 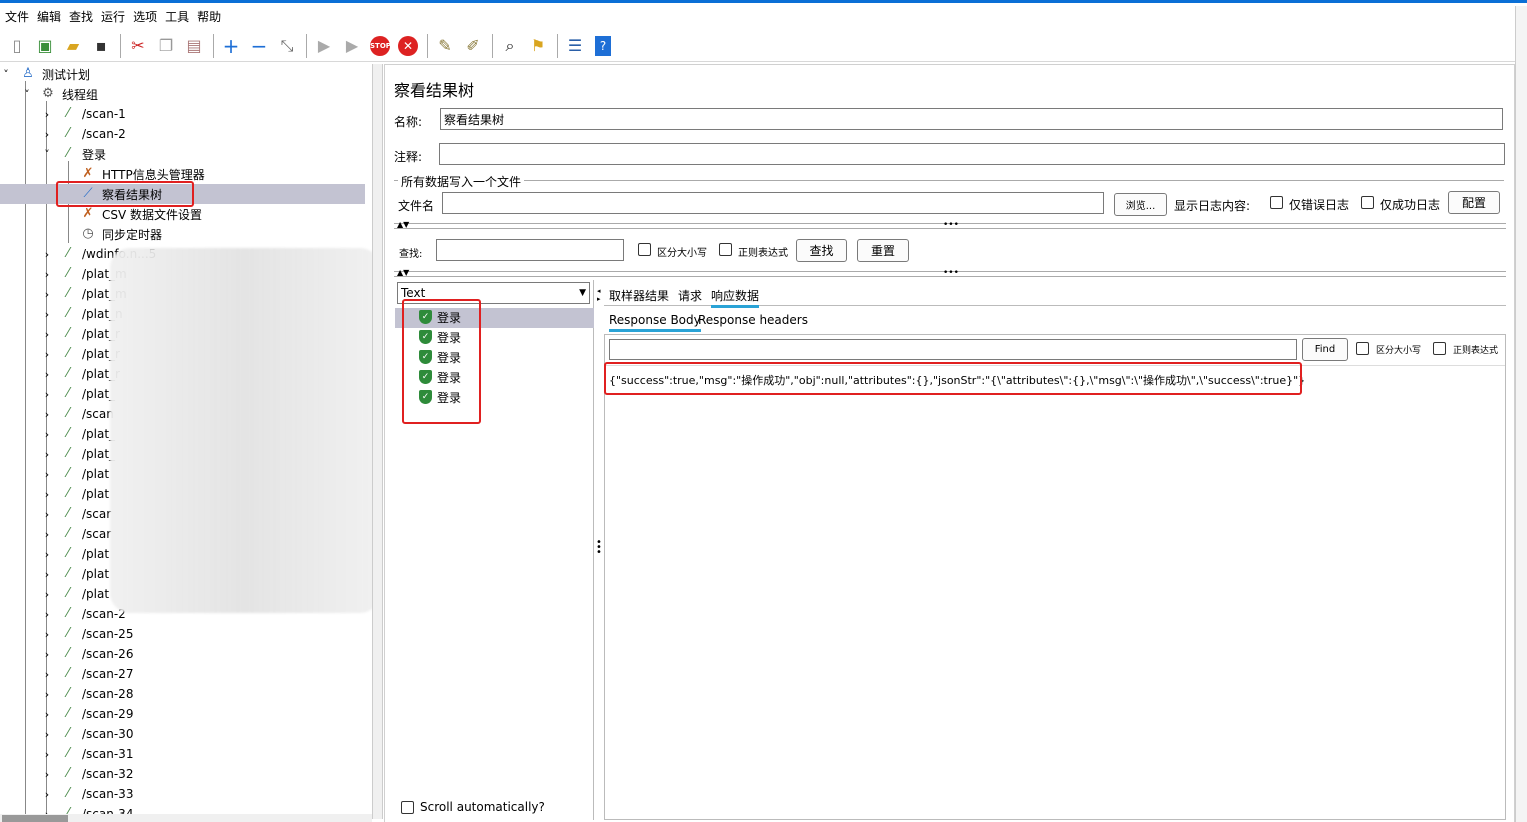 I want to click on menu-run: 运行, so click(x=114, y=16).